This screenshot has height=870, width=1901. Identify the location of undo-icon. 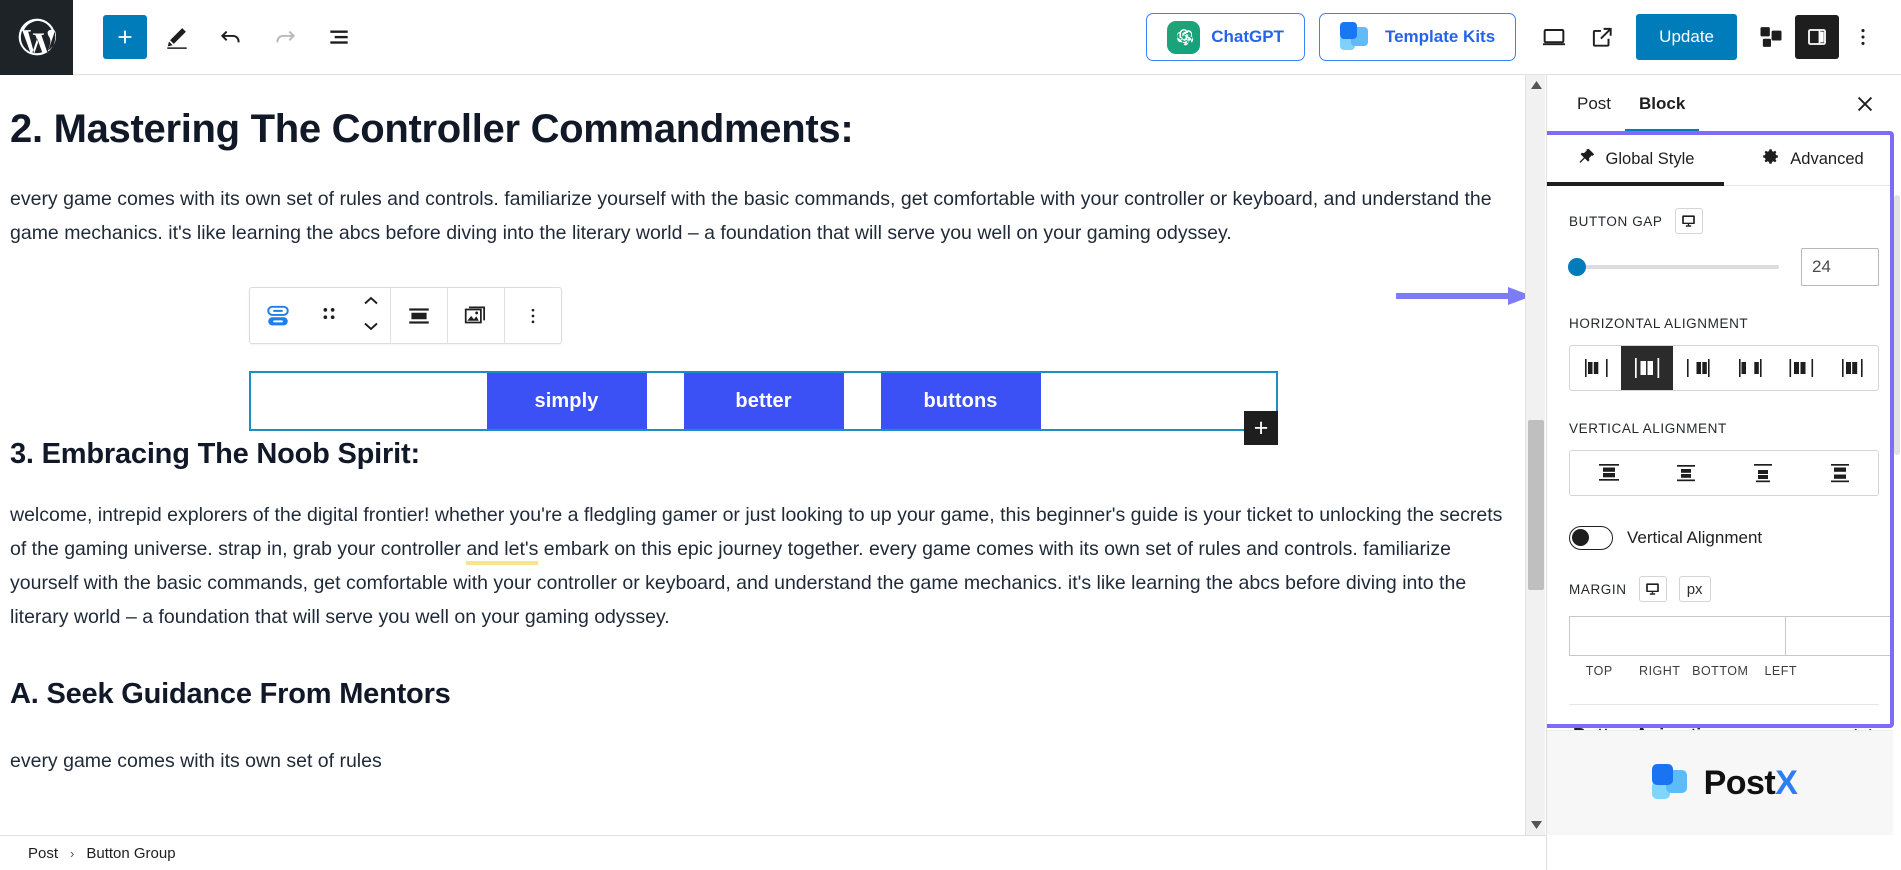
(231, 37).